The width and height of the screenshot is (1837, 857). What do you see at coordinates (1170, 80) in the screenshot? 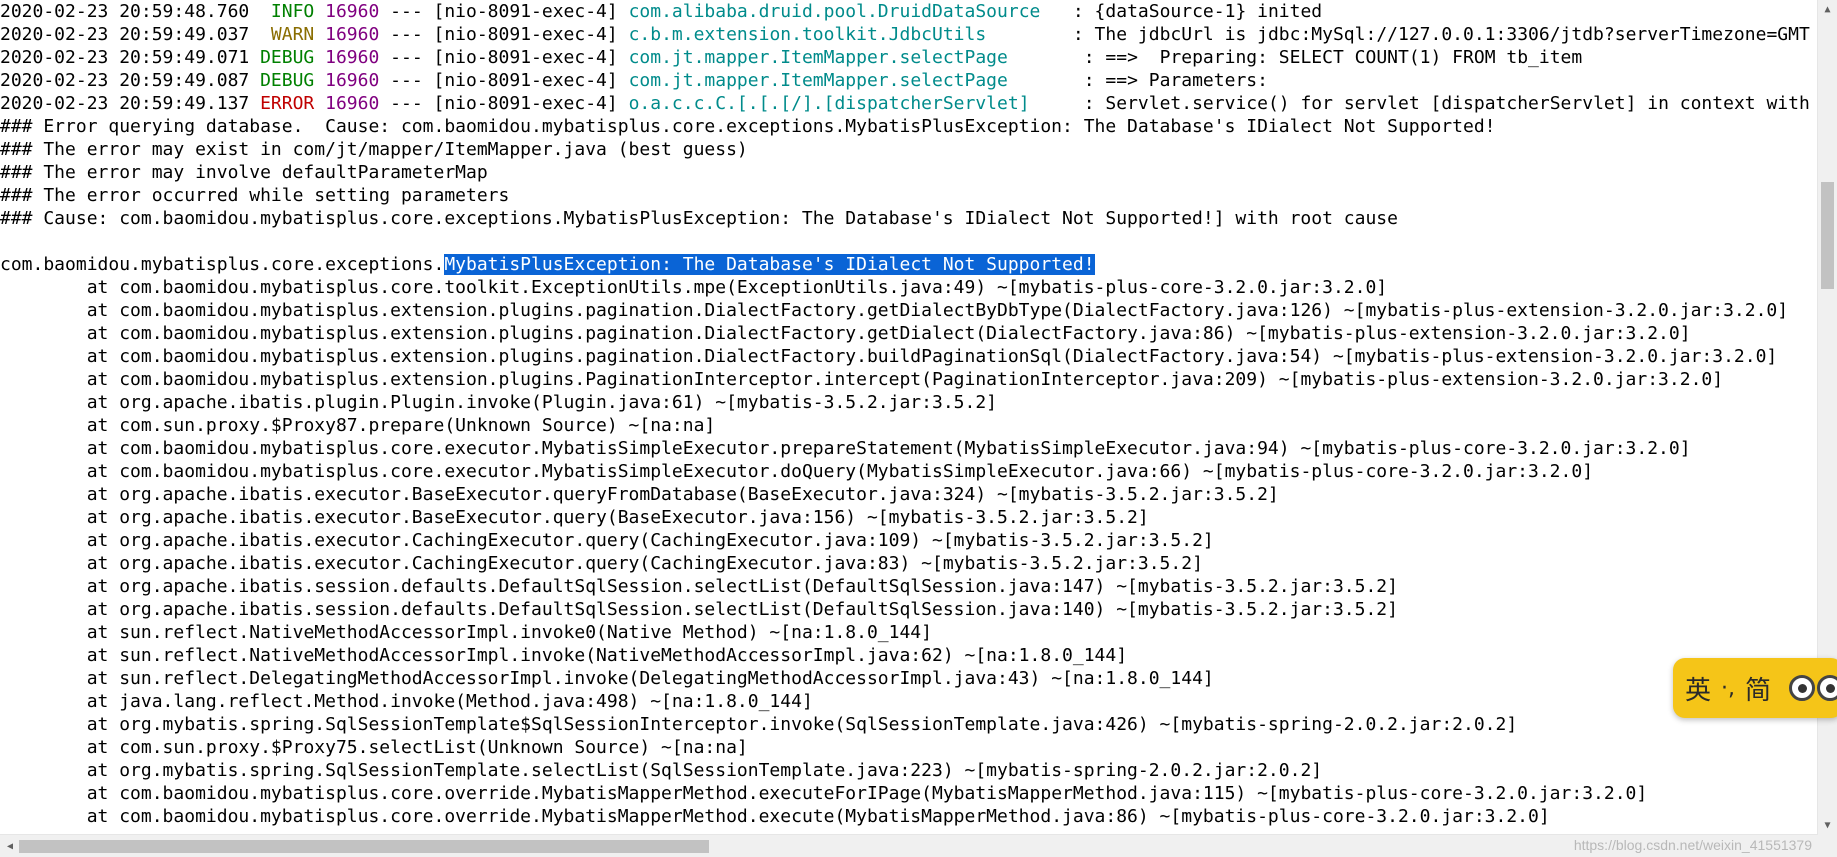
I see `log-message: : ==> Parameters:` at bounding box center [1170, 80].